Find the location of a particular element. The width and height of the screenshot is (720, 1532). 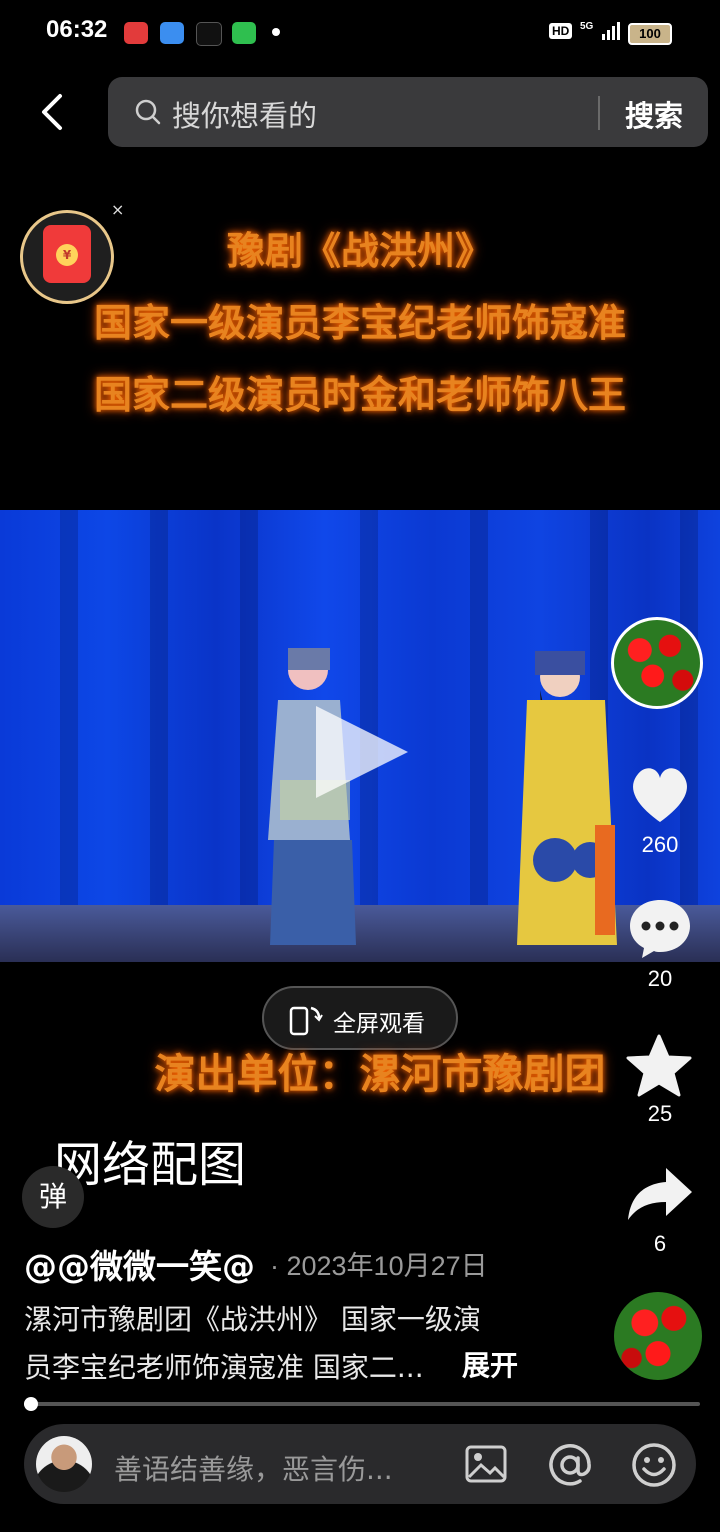

progress-handle is located at coordinates (30, 1404).